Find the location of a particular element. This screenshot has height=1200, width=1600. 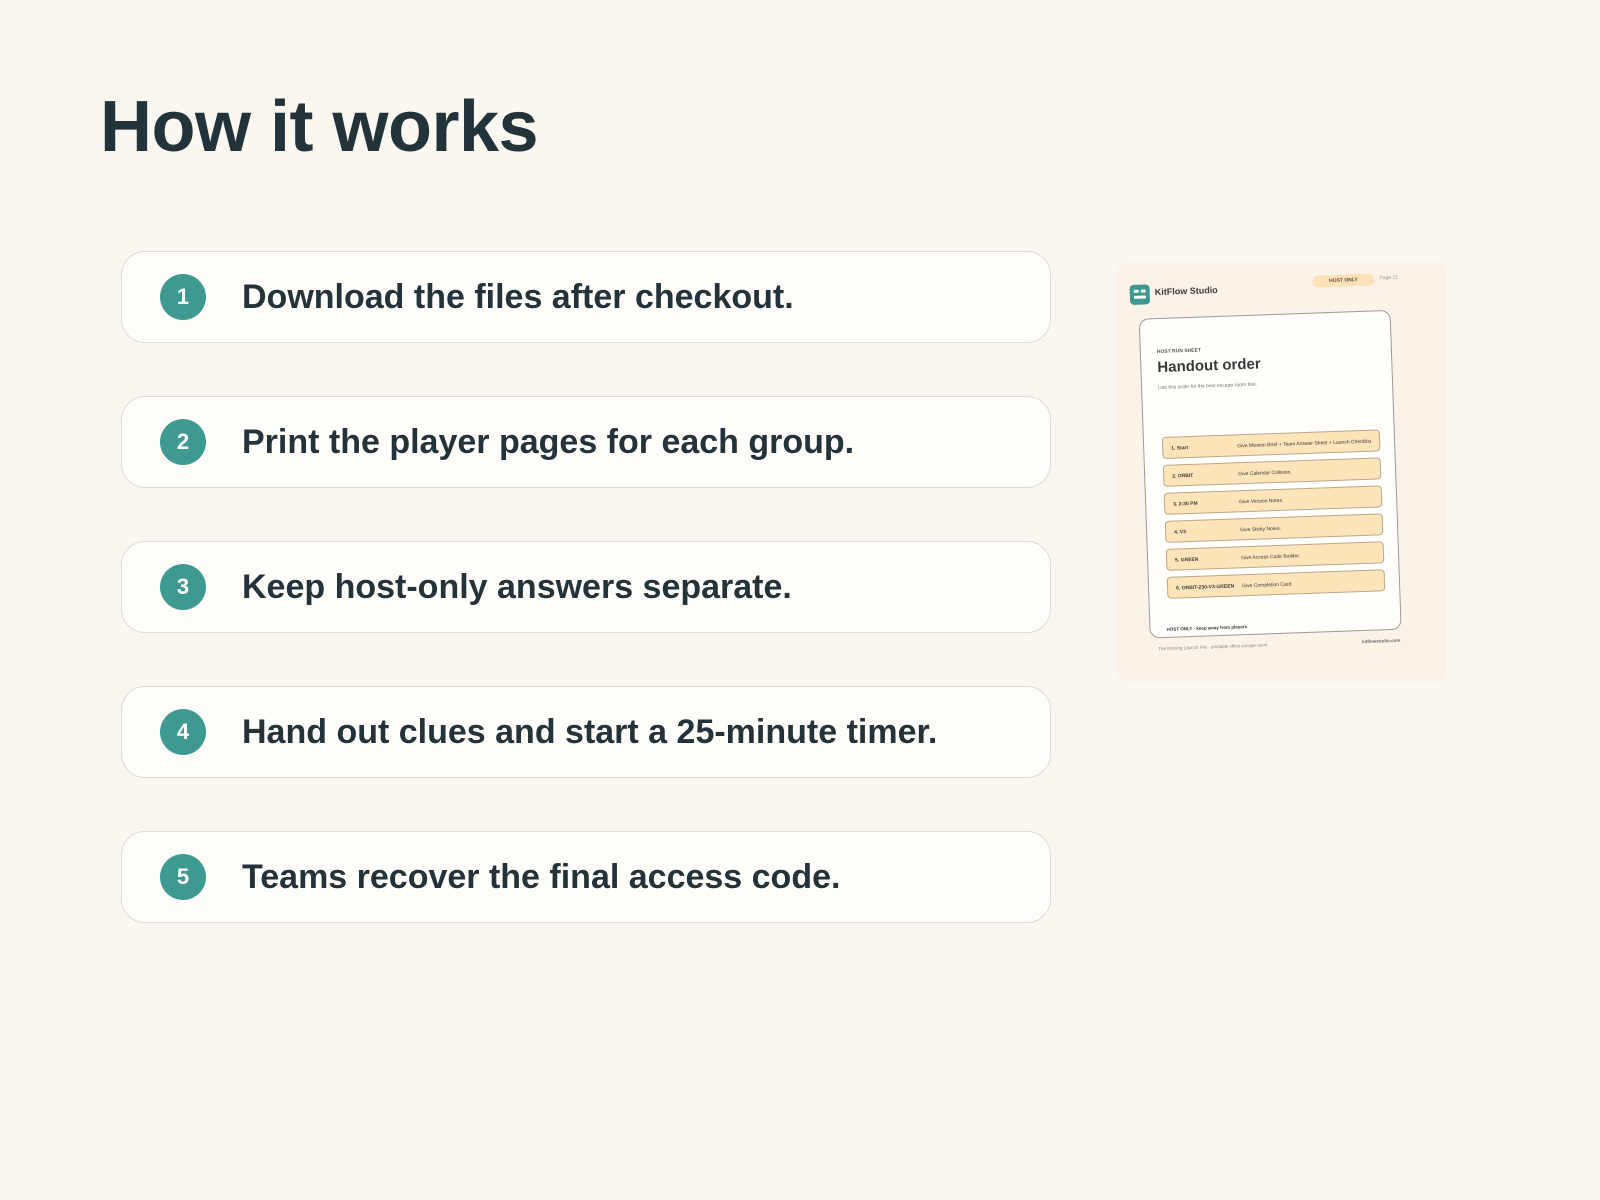

handout-row: 5. GREEN Give Access Code Builder. is located at coordinates (1275, 556).